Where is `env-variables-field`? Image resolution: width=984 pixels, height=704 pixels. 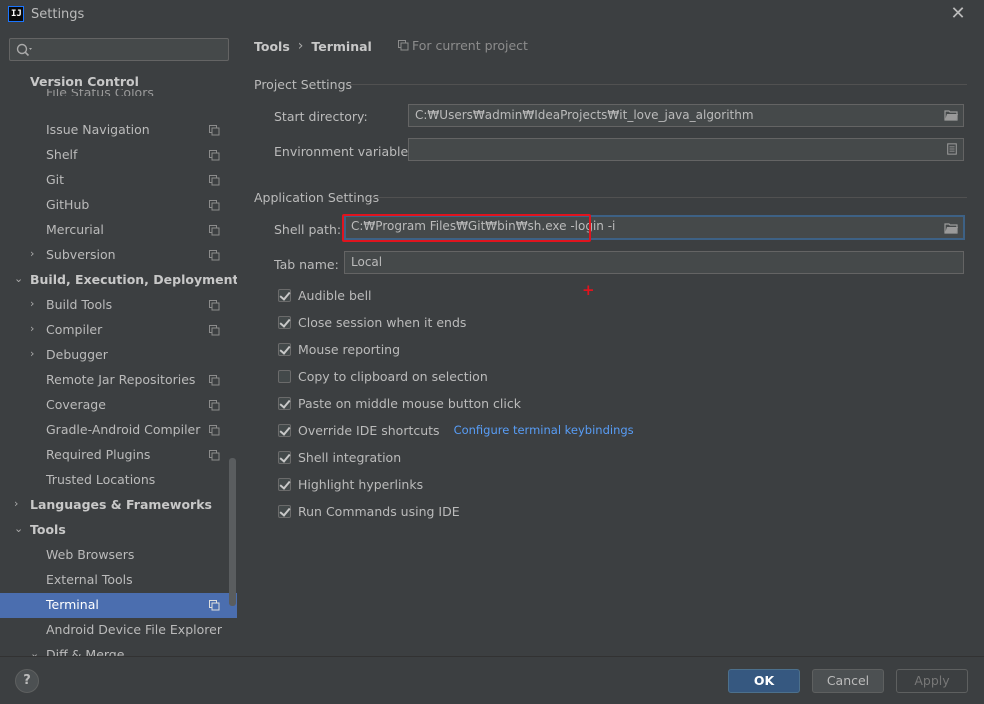 env-variables-field is located at coordinates (686, 149).